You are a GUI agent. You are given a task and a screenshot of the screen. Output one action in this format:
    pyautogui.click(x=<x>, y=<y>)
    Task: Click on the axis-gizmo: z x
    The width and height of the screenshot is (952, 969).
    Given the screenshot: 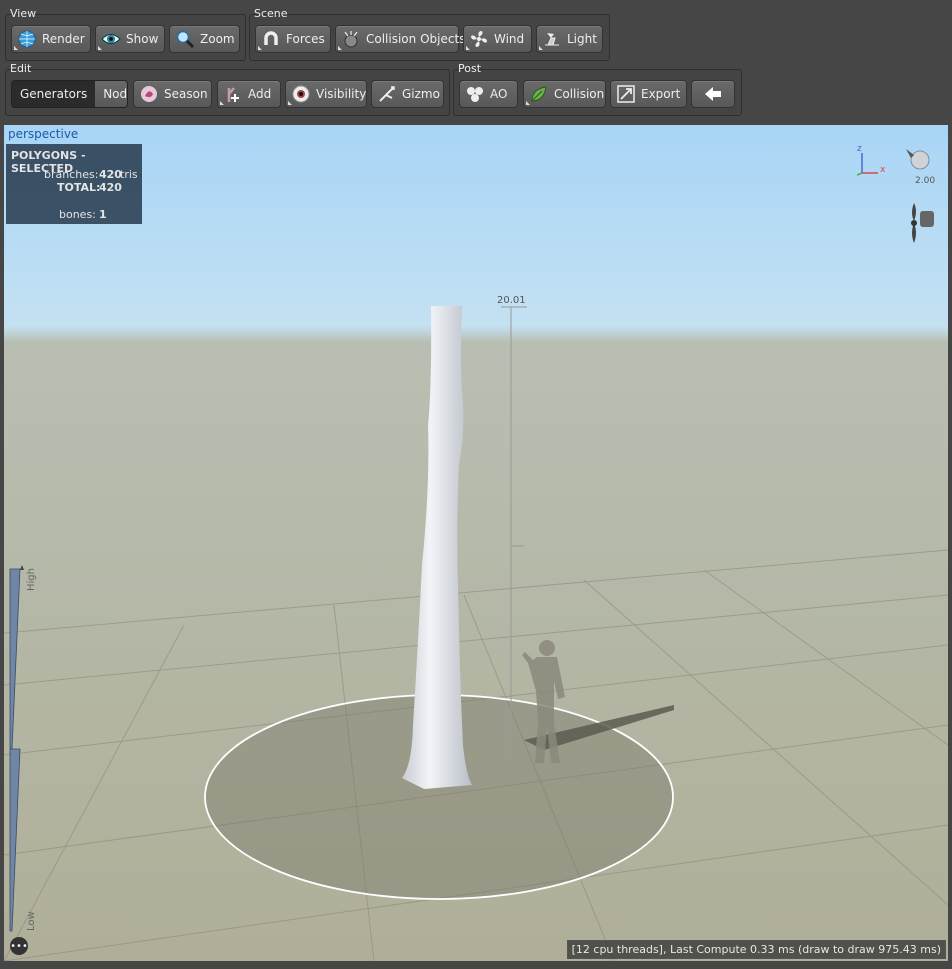 What is the action you would take?
    pyautogui.click(x=869, y=160)
    